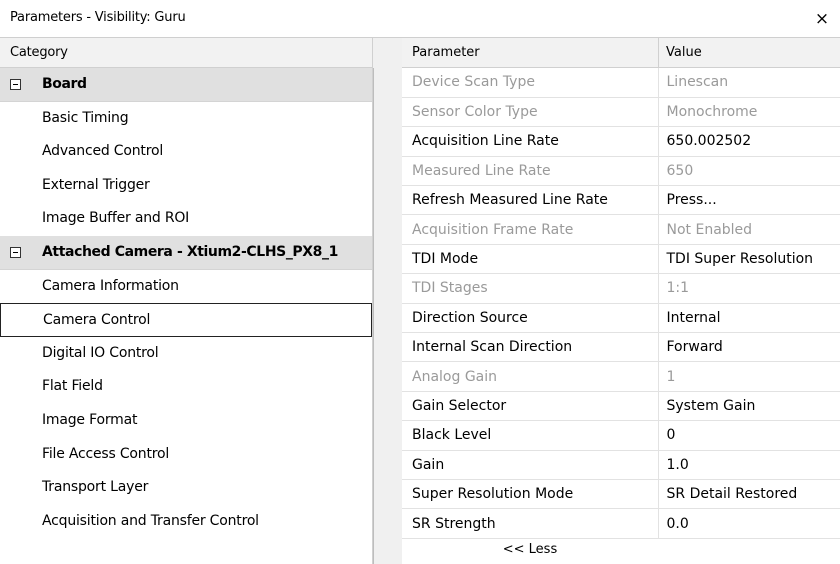 The width and height of the screenshot is (840, 564). What do you see at coordinates (373, 316) in the screenshot?
I see `splitter-line` at bounding box center [373, 316].